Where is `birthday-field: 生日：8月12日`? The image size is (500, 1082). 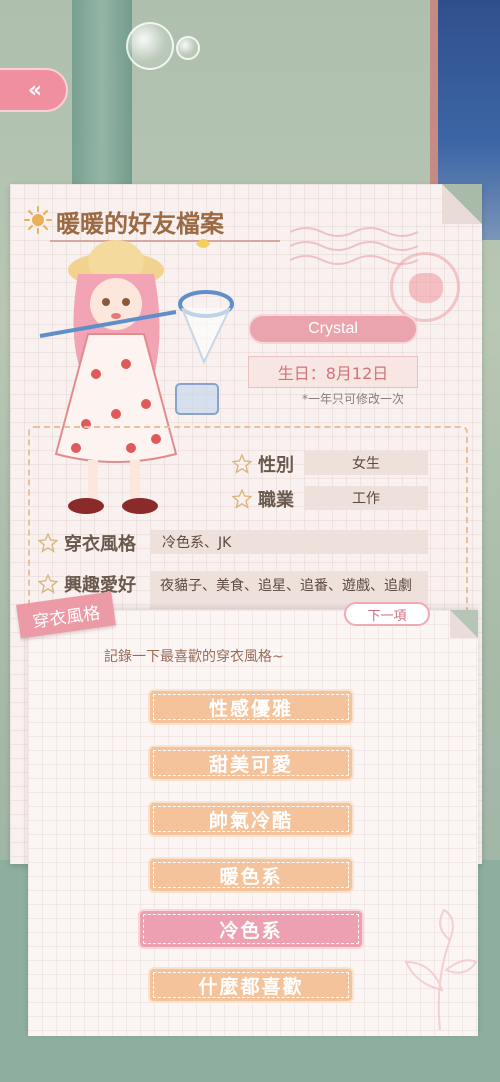
birthday-field: 生日：8月12日 is located at coordinates (333, 372).